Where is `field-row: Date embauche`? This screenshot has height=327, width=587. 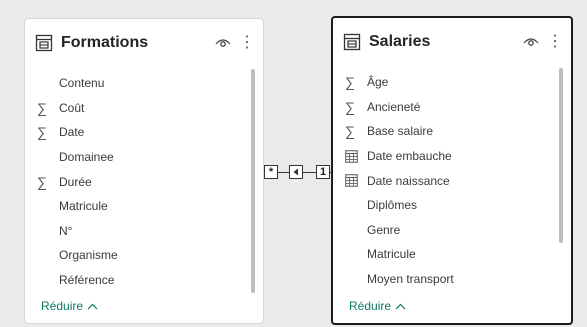 field-row: Date embauche is located at coordinates (452, 156).